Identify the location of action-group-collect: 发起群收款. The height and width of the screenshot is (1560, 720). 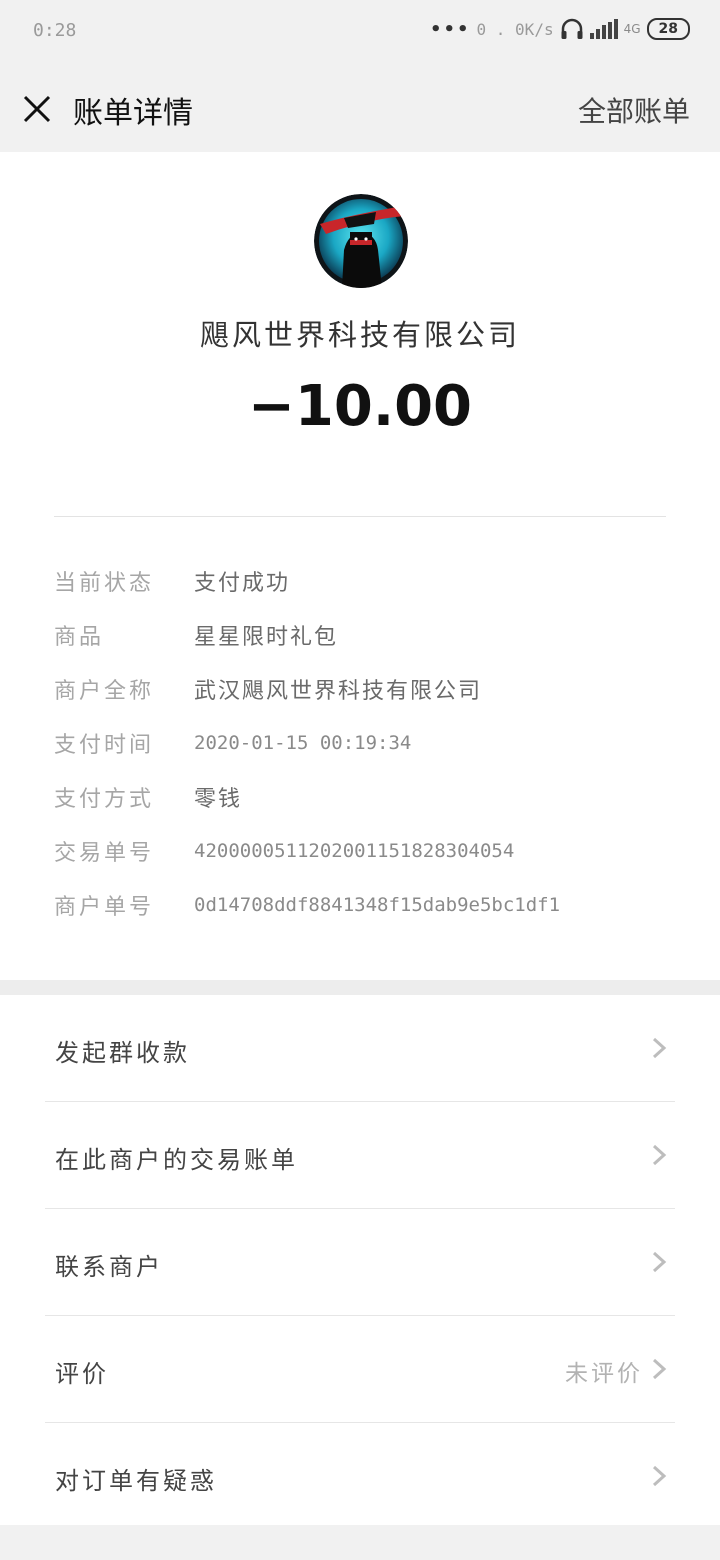
(360, 1048).